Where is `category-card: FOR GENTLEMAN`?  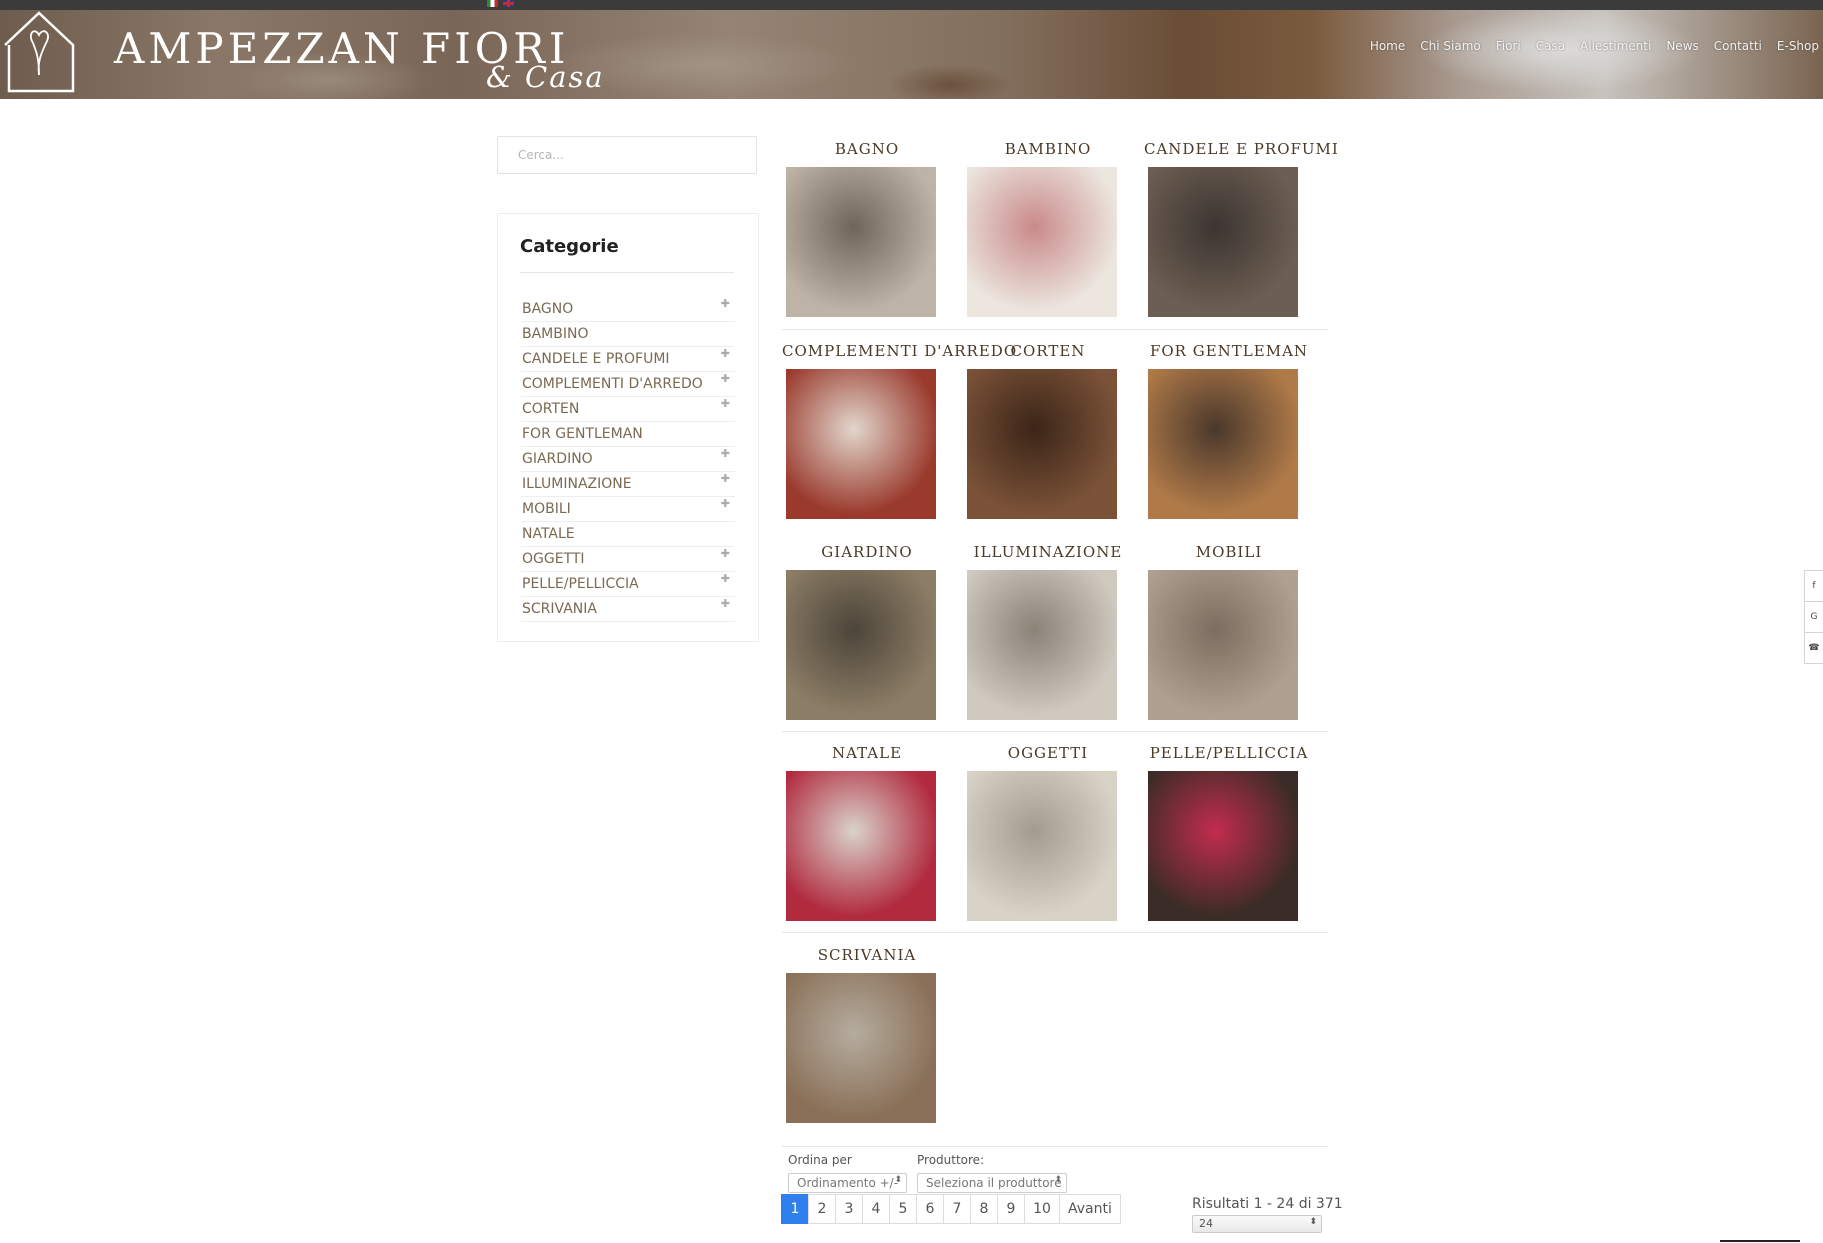
category-card: FOR GENTLEMAN is located at coordinates (1229, 430).